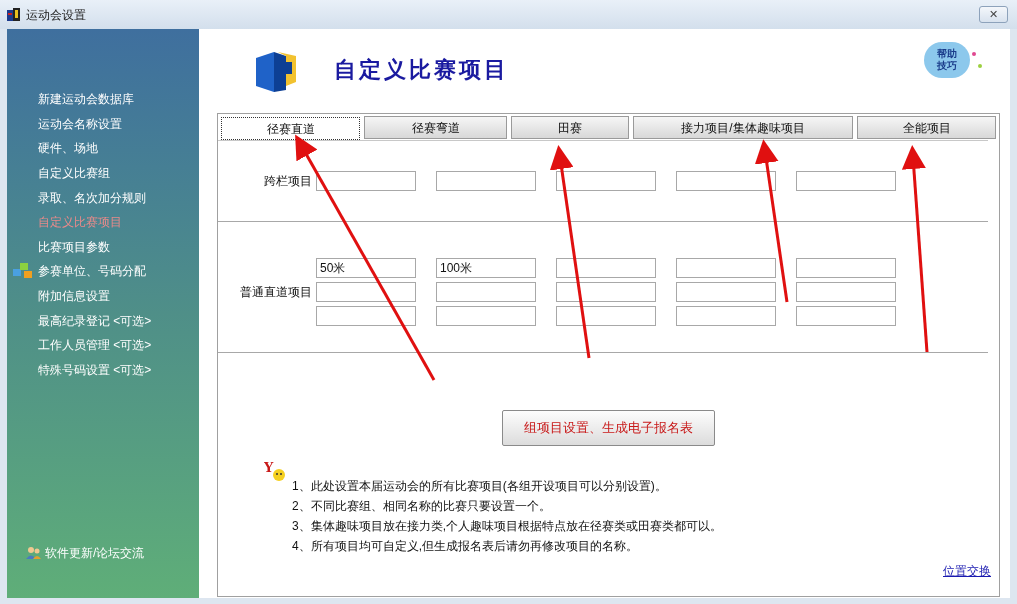 The image size is (1017, 604). Describe the element at coordinates (86, 99) in the screenshot. I see `sidebar-item: 新建运动会数据库` at that location.